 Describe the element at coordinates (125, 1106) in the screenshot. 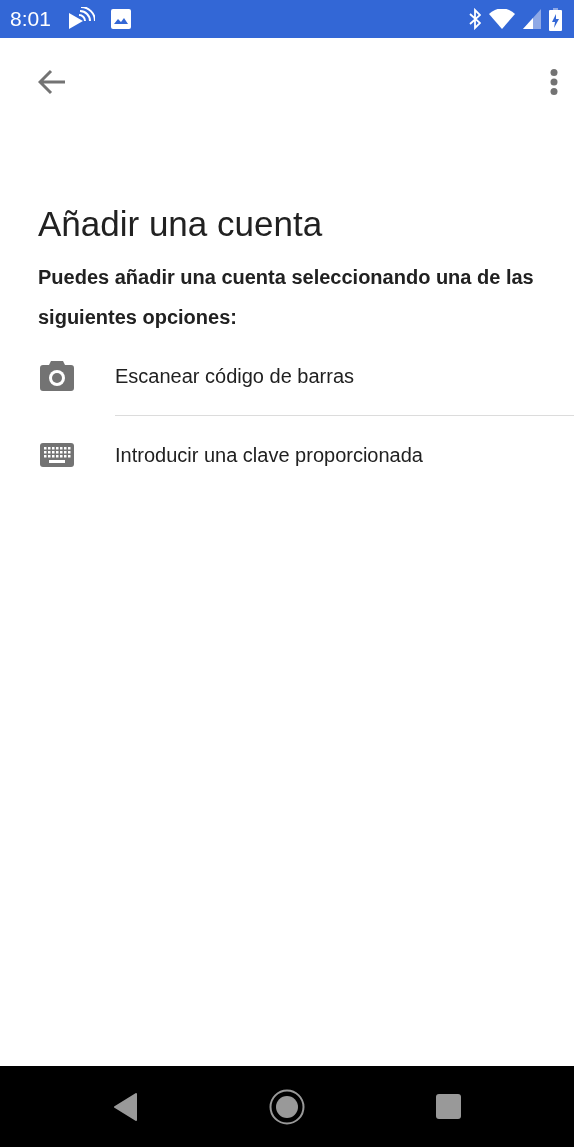

I see `back-icon` at that location.